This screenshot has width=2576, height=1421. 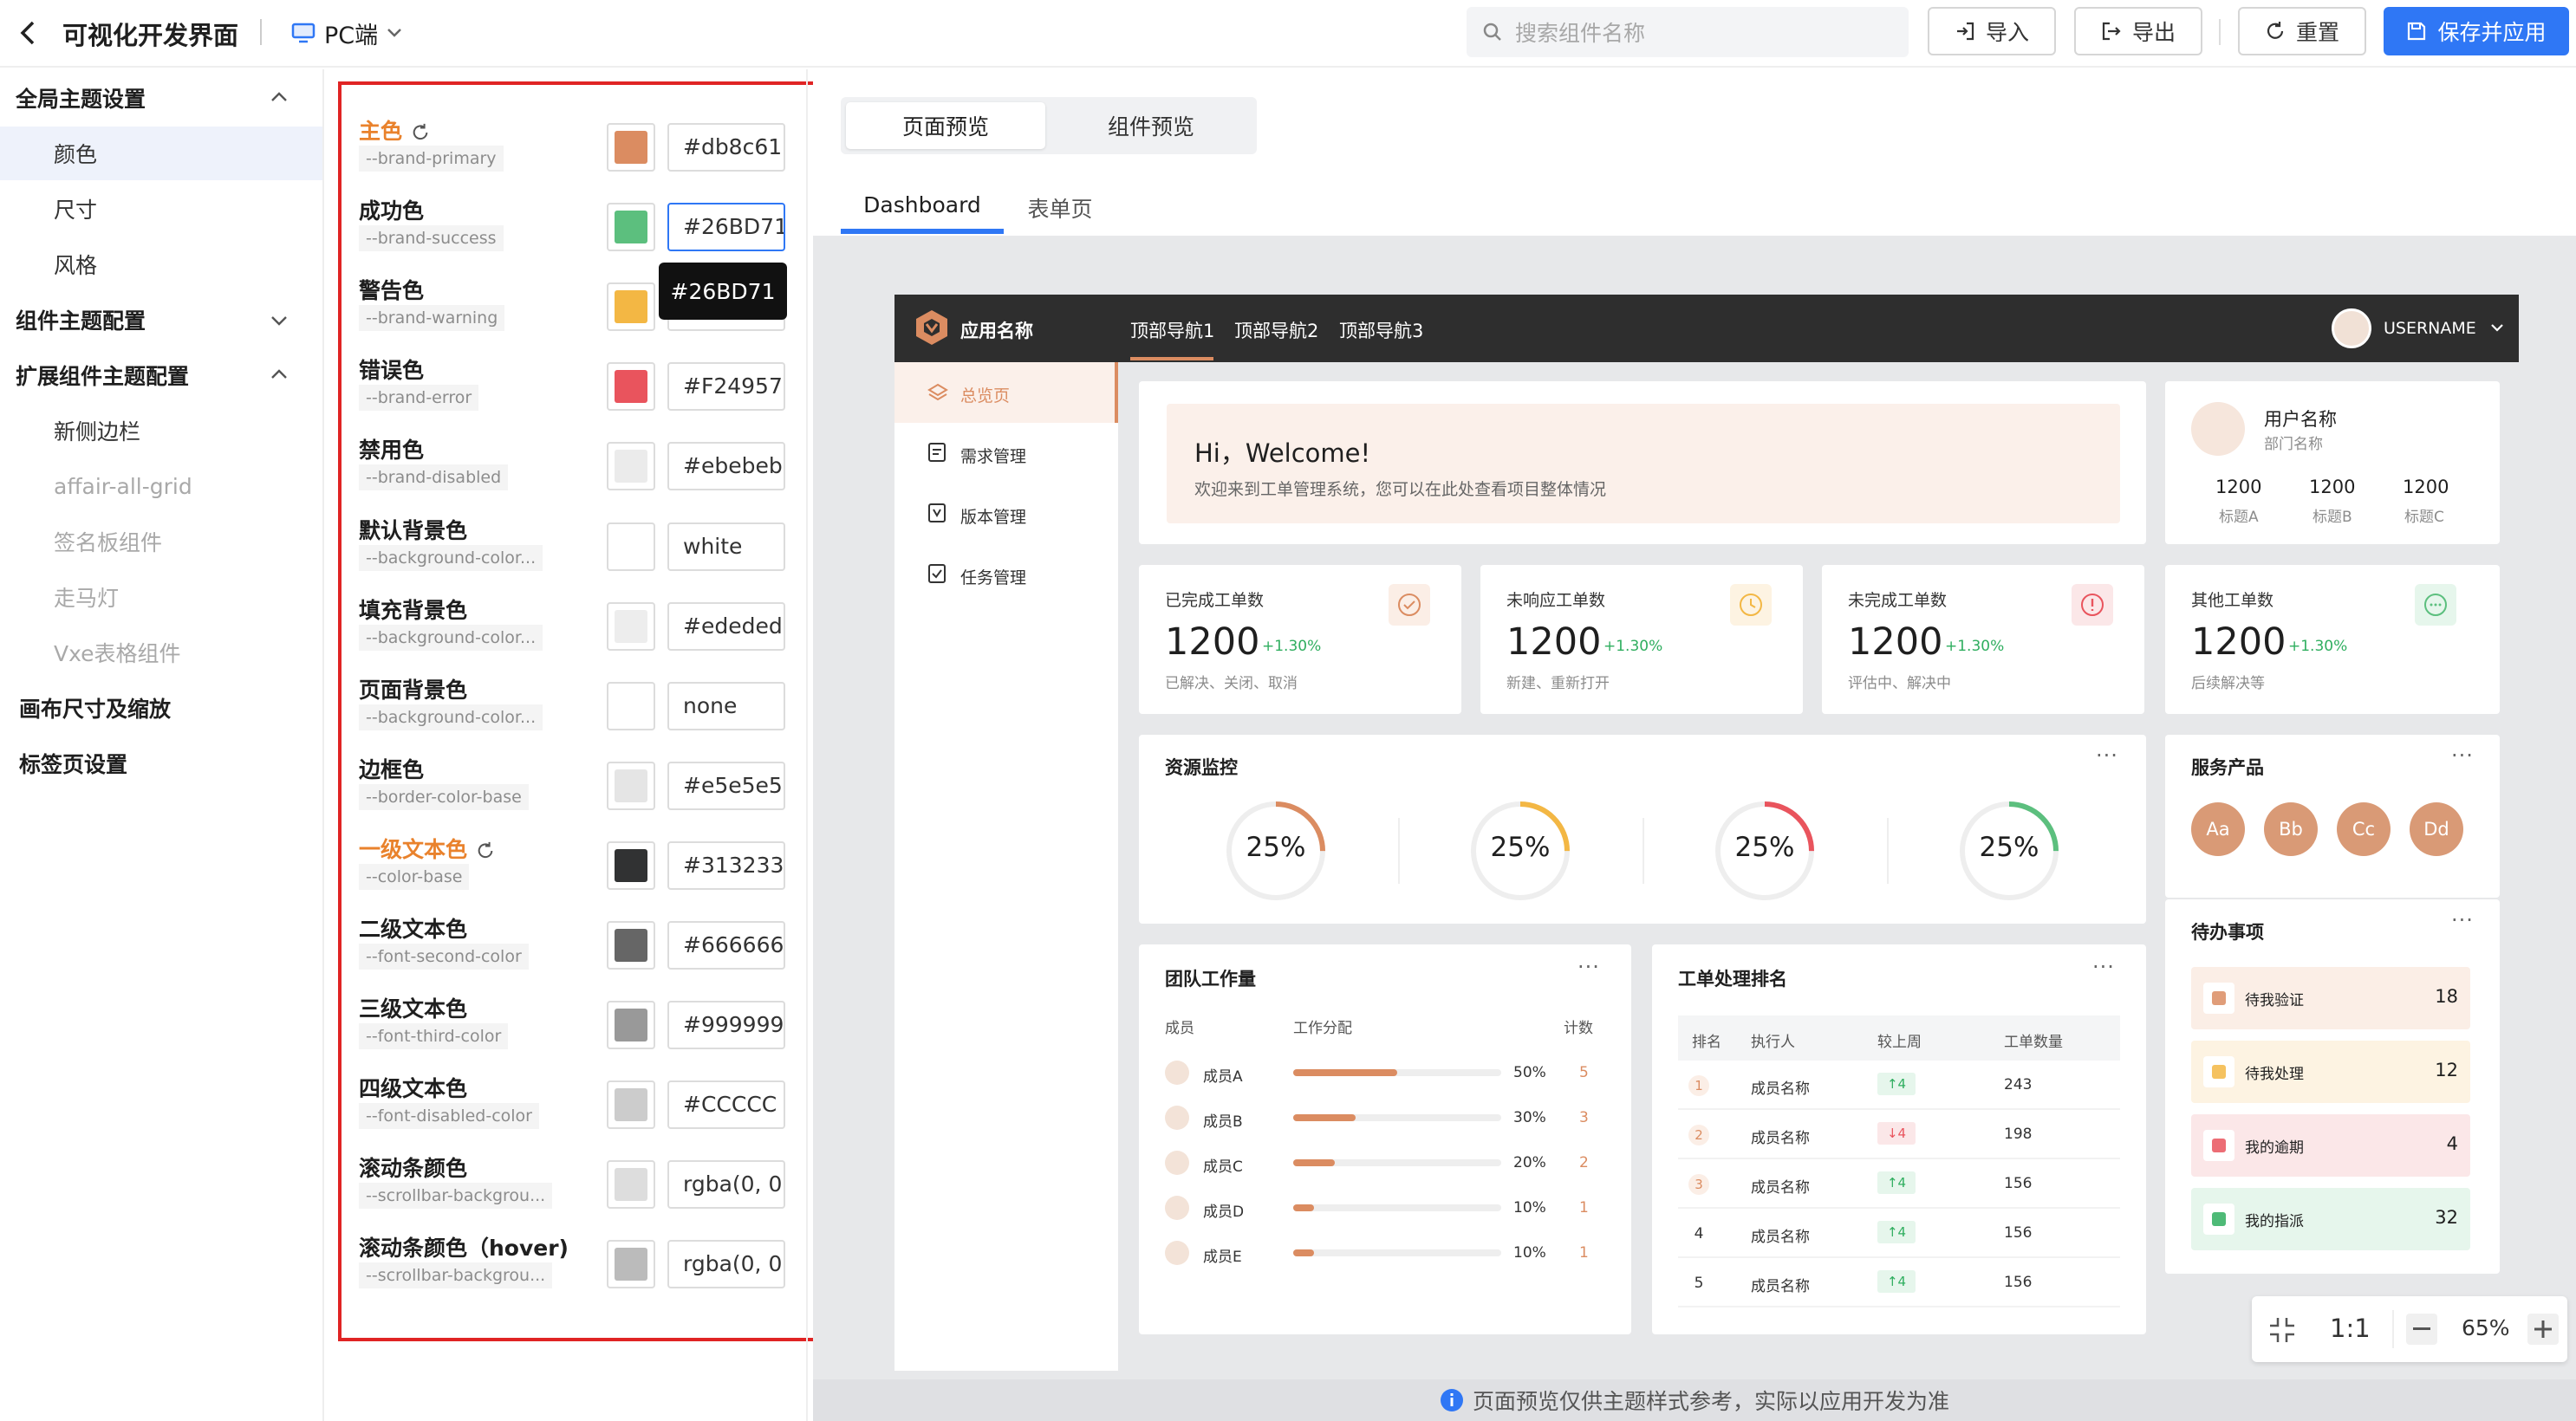 What do you see at coordinates (1151, 125) in the screenshot?
I see `tab-component-preview: 组件预览` at bounding box center [1151, 125].